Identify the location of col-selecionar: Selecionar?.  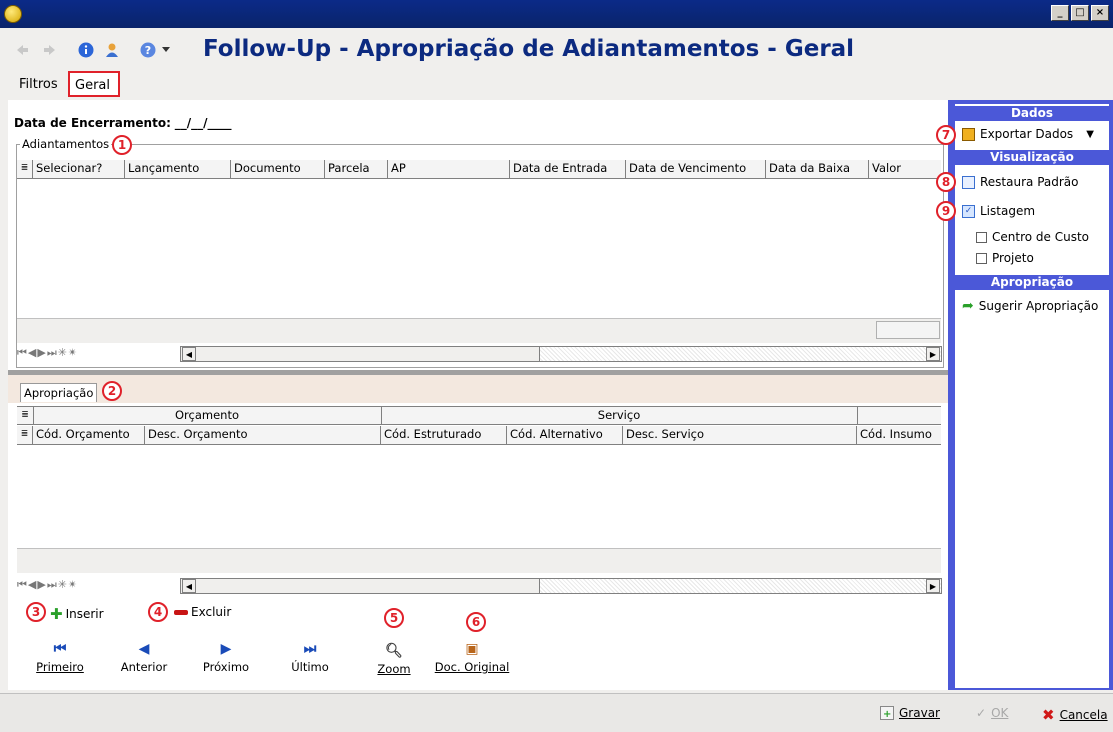
(79, 169).